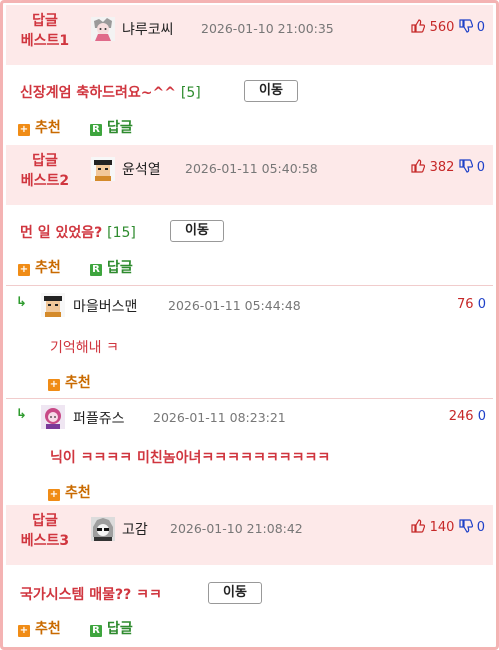 The image size is (499, 650). What do you see at coordinates (105, 306) in the screenshot?
I see `author-nick: 마을버스맨` at bounding box center [105, 306].